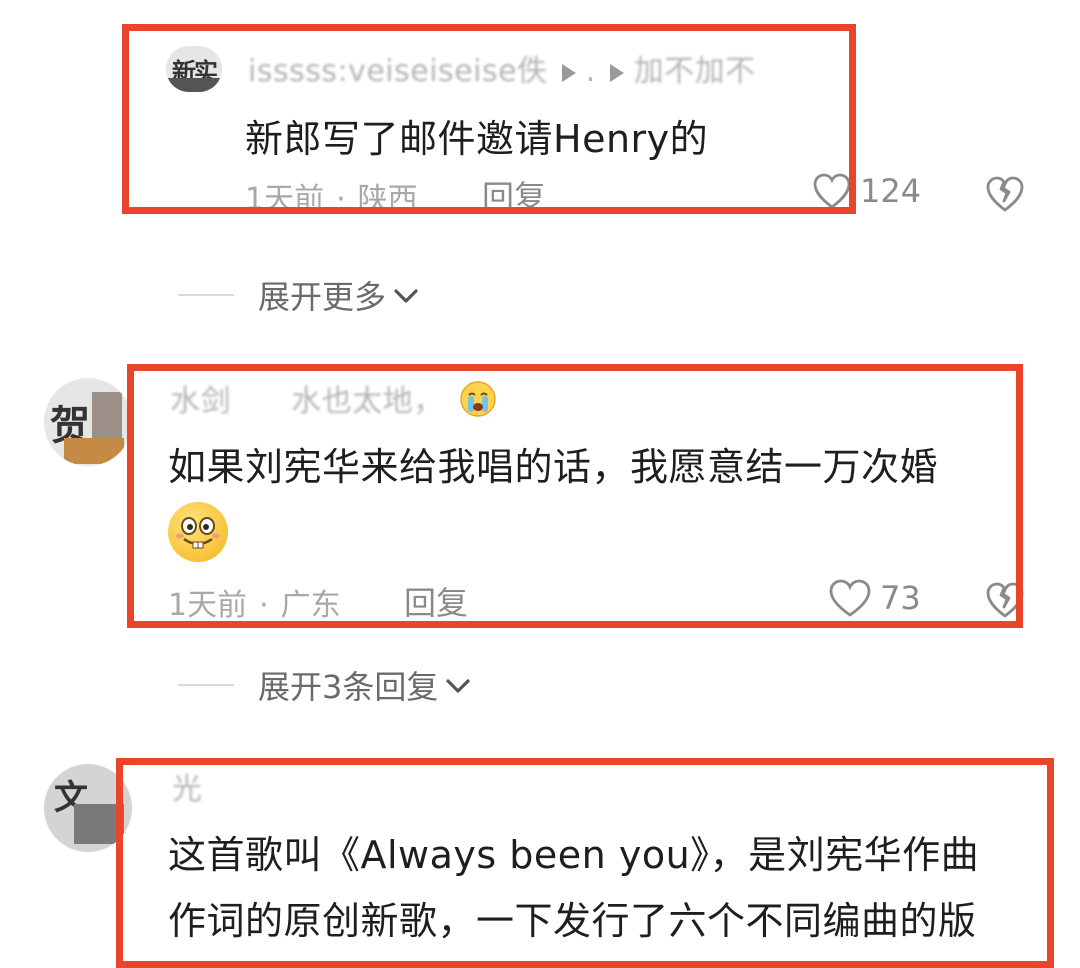 This screenshot has height=968, width=1080. I want to click on comment-text: 如果刘宪华来给我唱的话，我愿意结一万次婚, so click(553, 467).